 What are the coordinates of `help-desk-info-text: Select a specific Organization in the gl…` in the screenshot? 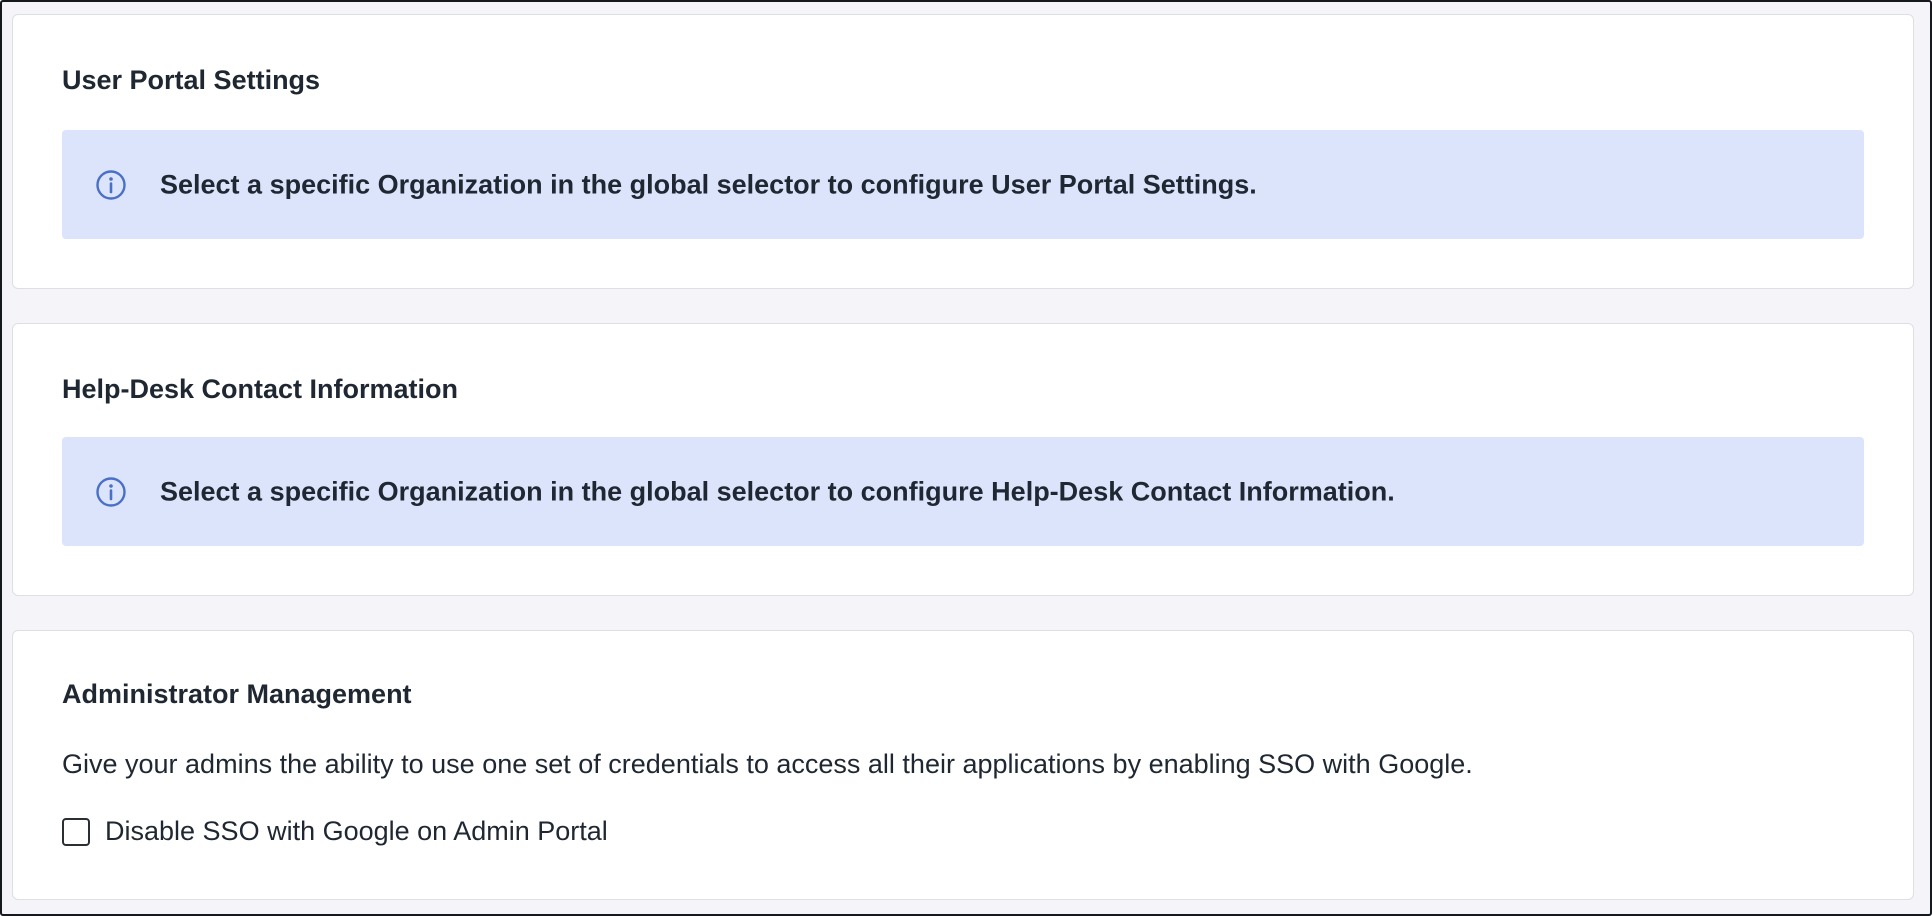 It's located at (777, 491).